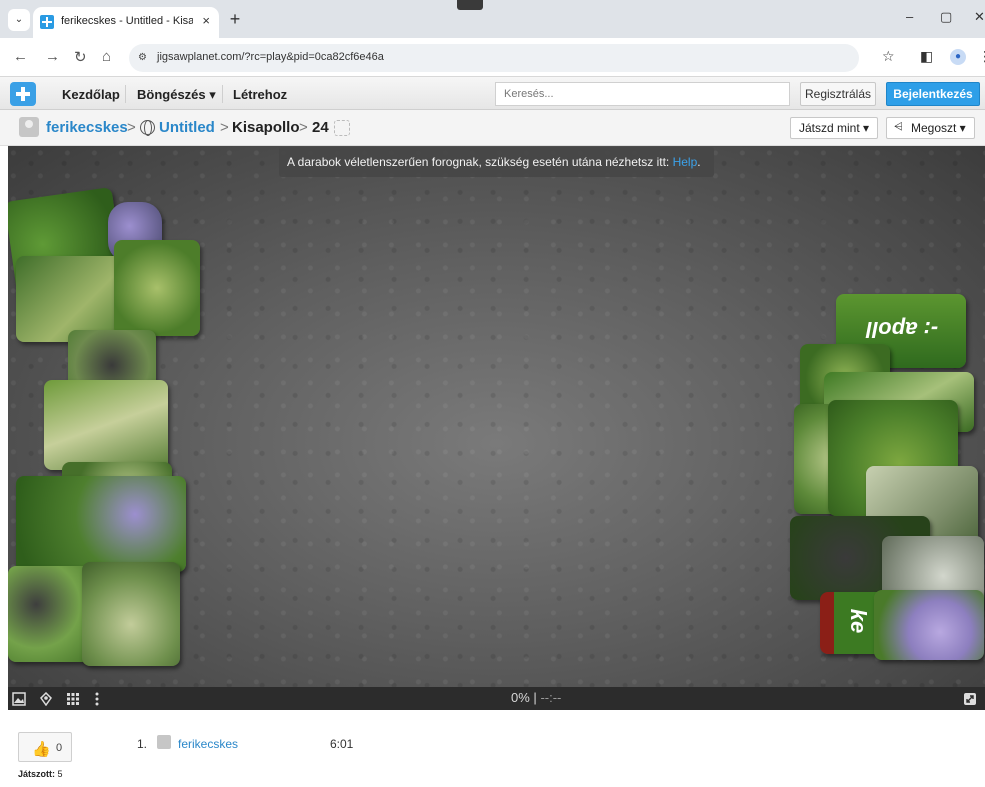 The image size is (985, 787). I want to click on back-arrow-icon: ←, so click(20, 56).